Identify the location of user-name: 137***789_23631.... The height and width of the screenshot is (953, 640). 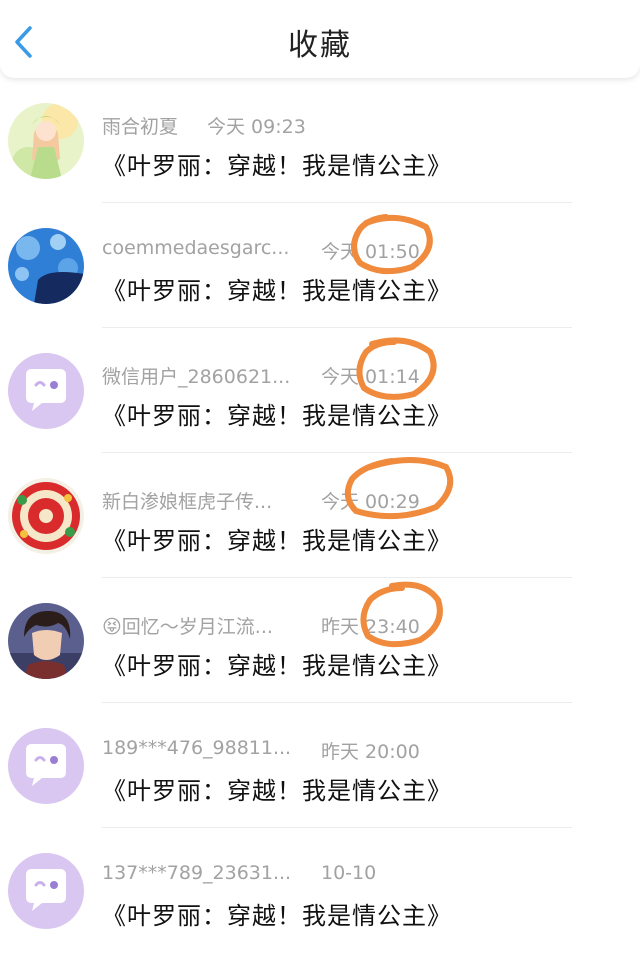
(197, 873).